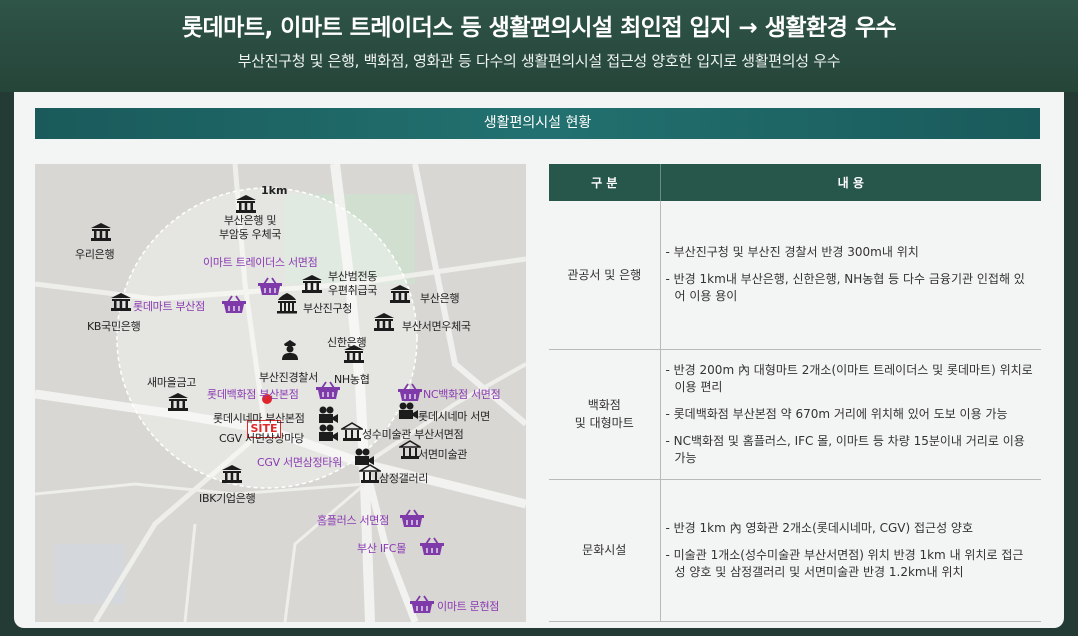 This screenshot has width=1078, height=636. I want to click on police-icon, so click(290, 352).